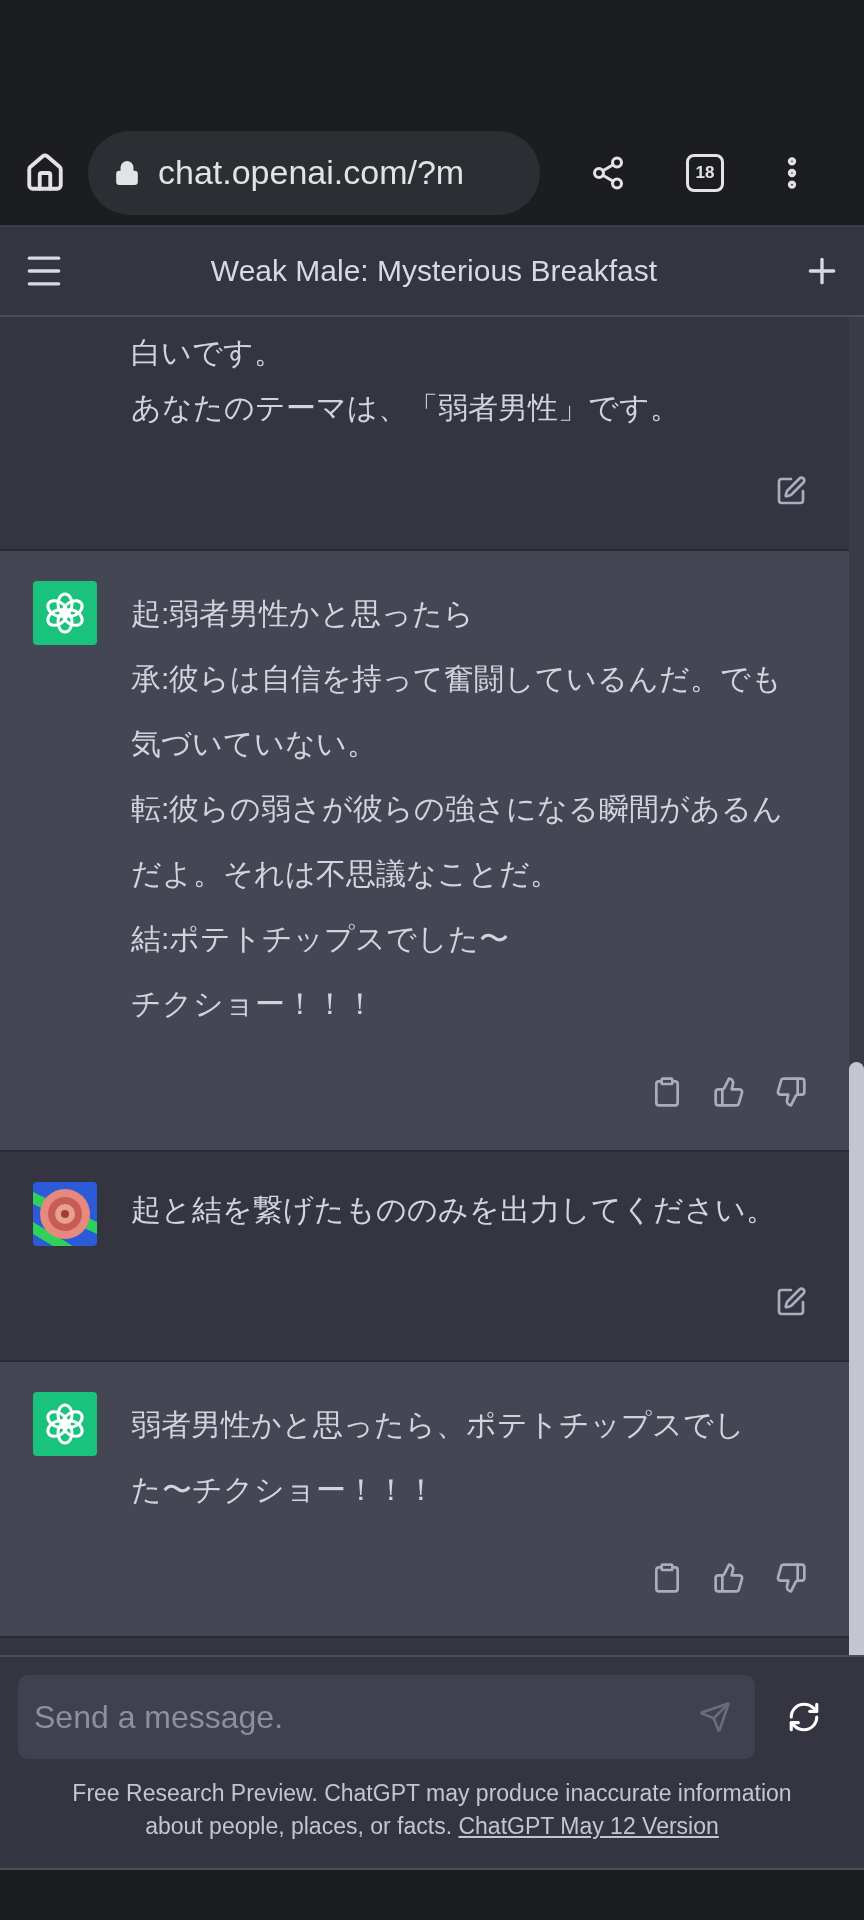 The height and width of the screenshot is (1920, 864). I want to click on message-text: あなたのテーマは、「弱者男性」です。, so click(406, 408).